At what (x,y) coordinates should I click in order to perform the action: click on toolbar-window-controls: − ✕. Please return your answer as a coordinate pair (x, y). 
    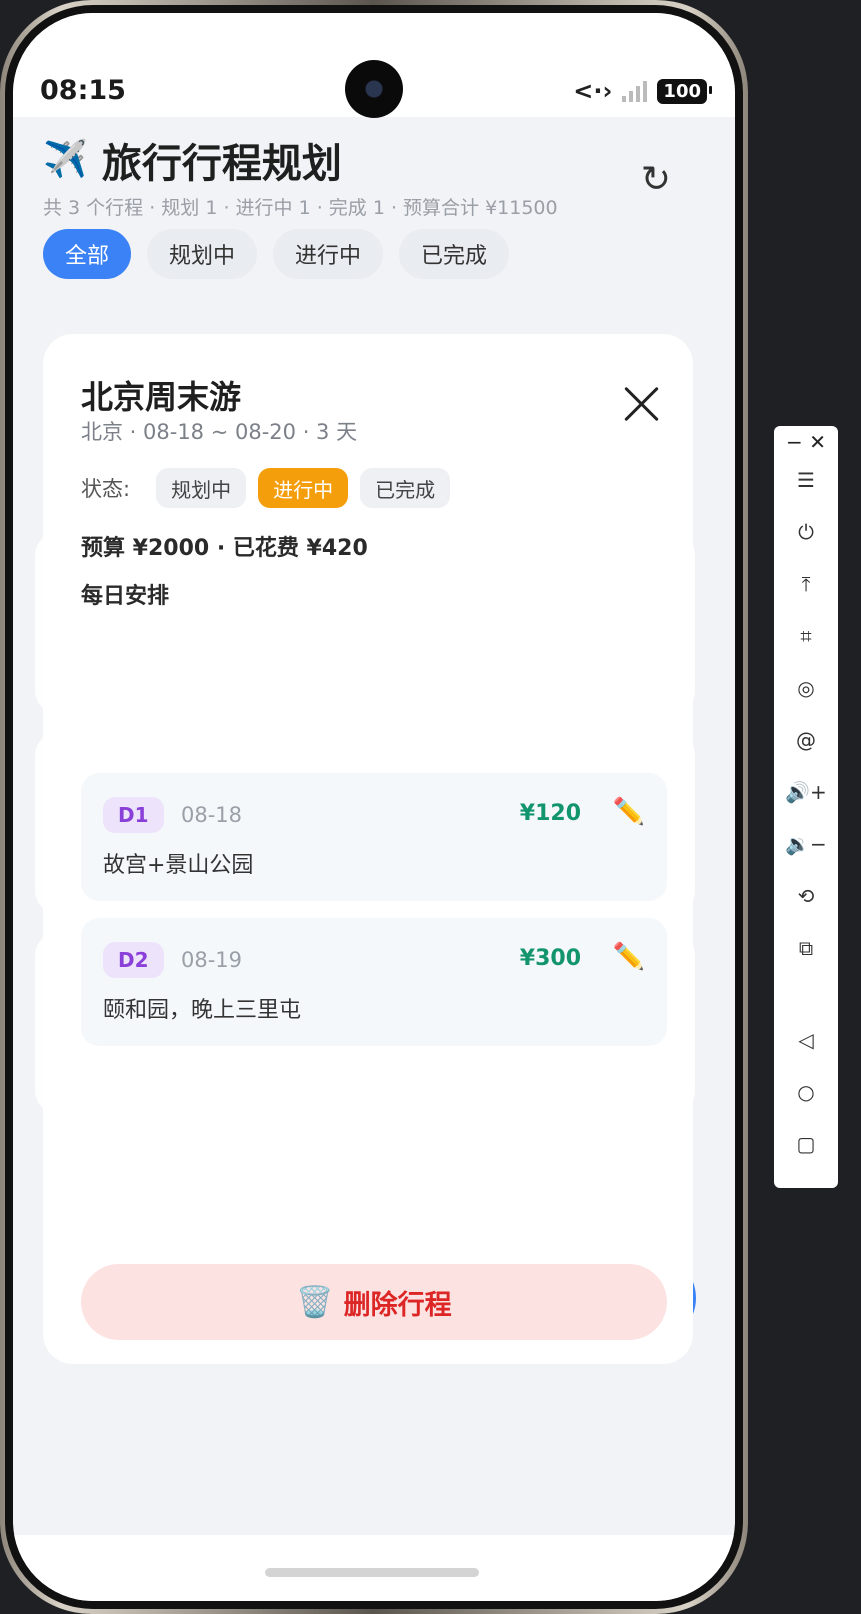
    Looking at the image, I should click on (806, 440).